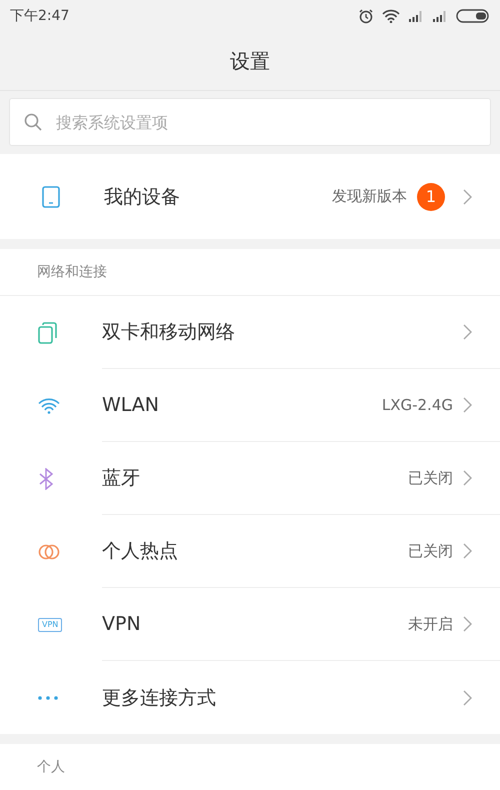 Image resolution: width=500 pixels, height=790 pixels. Describe the element at coordinates (250, 122) in the screenshot. I see `search-field: 搜索系统设置项` at that location.